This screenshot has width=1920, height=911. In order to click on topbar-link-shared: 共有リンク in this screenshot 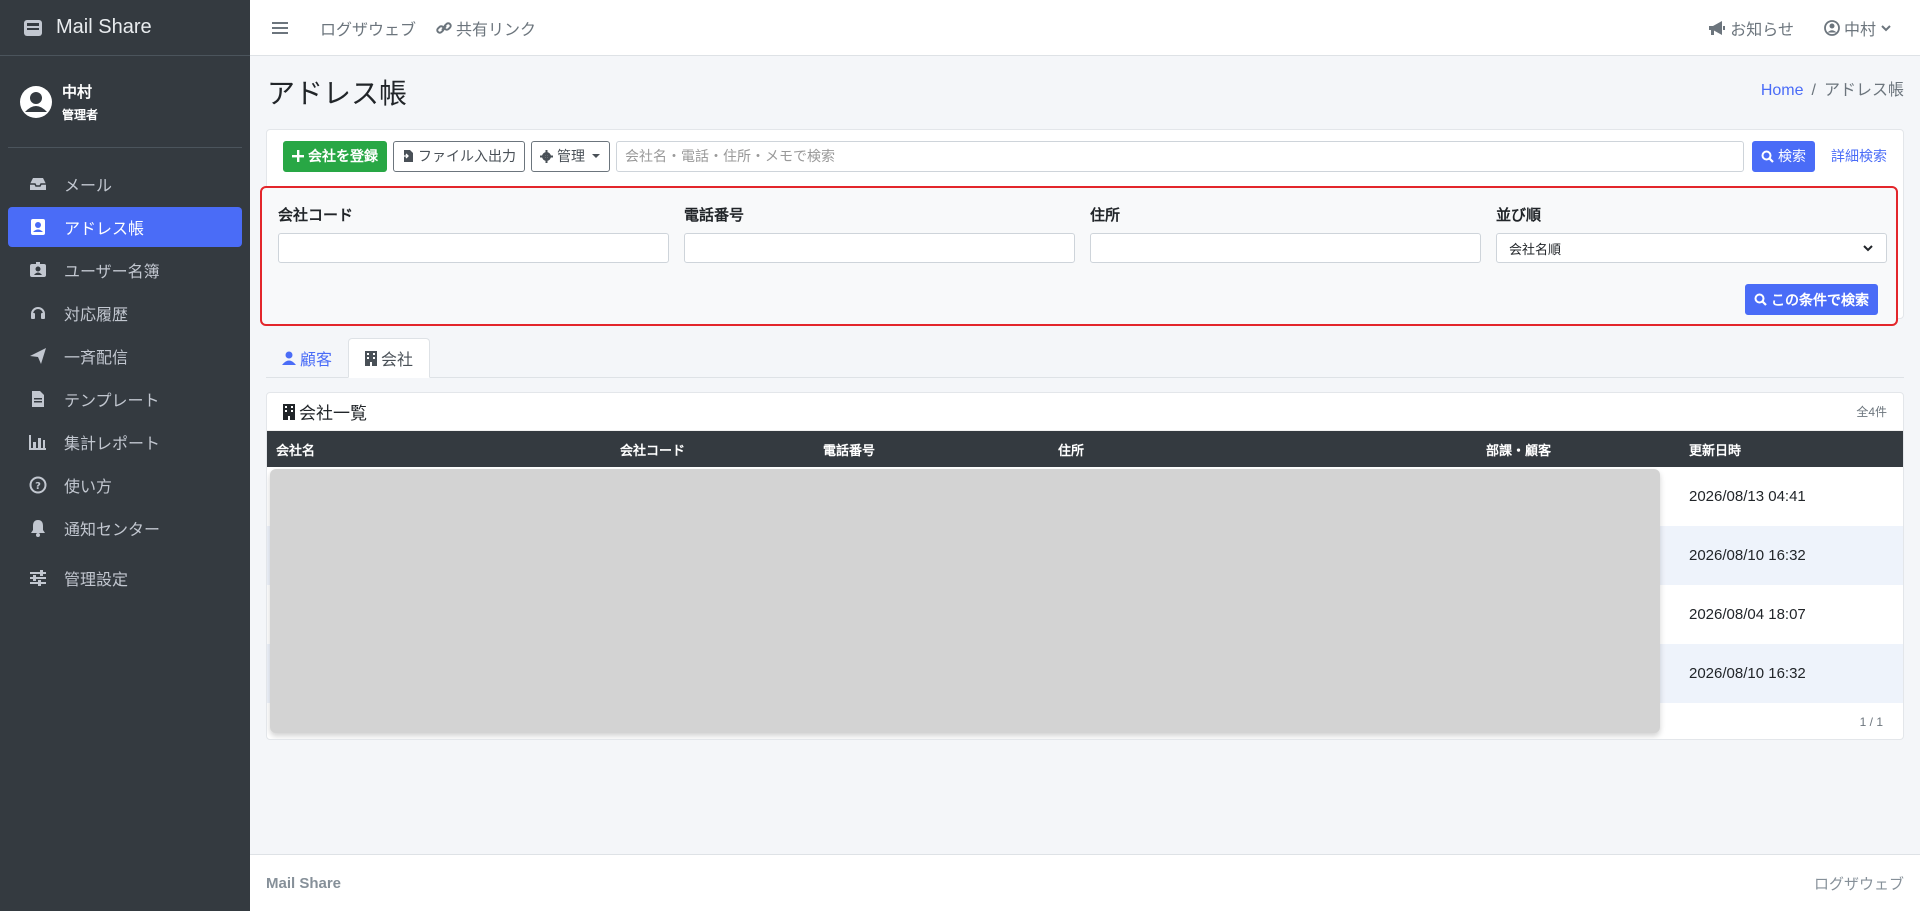, I will do `click(486, 28)`.